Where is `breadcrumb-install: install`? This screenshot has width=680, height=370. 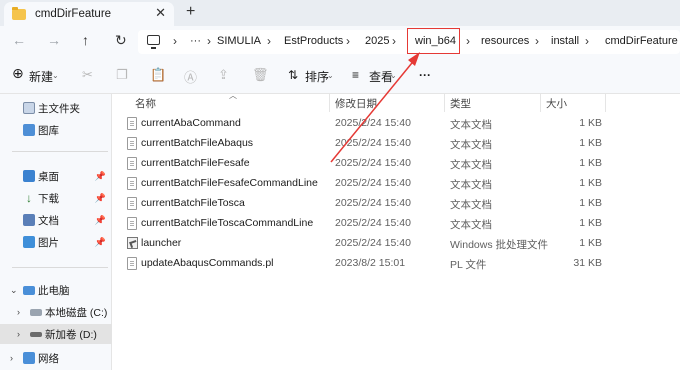
breadcrumb-install: install is located at coordinates (565, 41).